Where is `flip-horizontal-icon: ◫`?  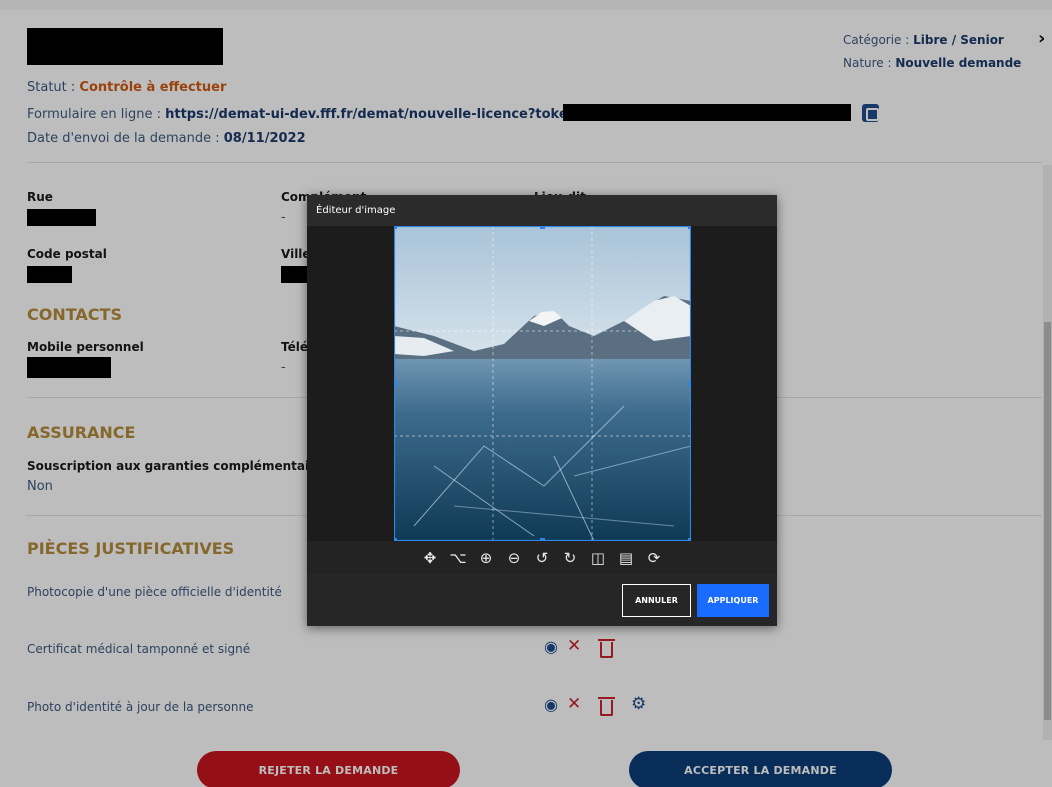
flip-horizontal-icon: ◫ is located at coordinates (598, 558).